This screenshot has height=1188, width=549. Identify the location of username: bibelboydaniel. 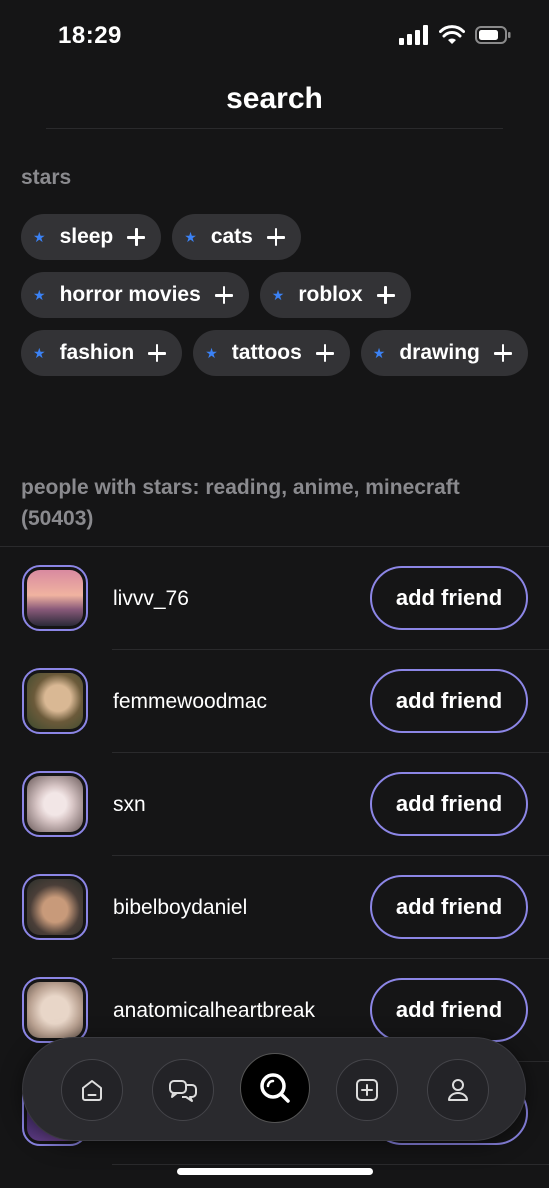
(180, 907).